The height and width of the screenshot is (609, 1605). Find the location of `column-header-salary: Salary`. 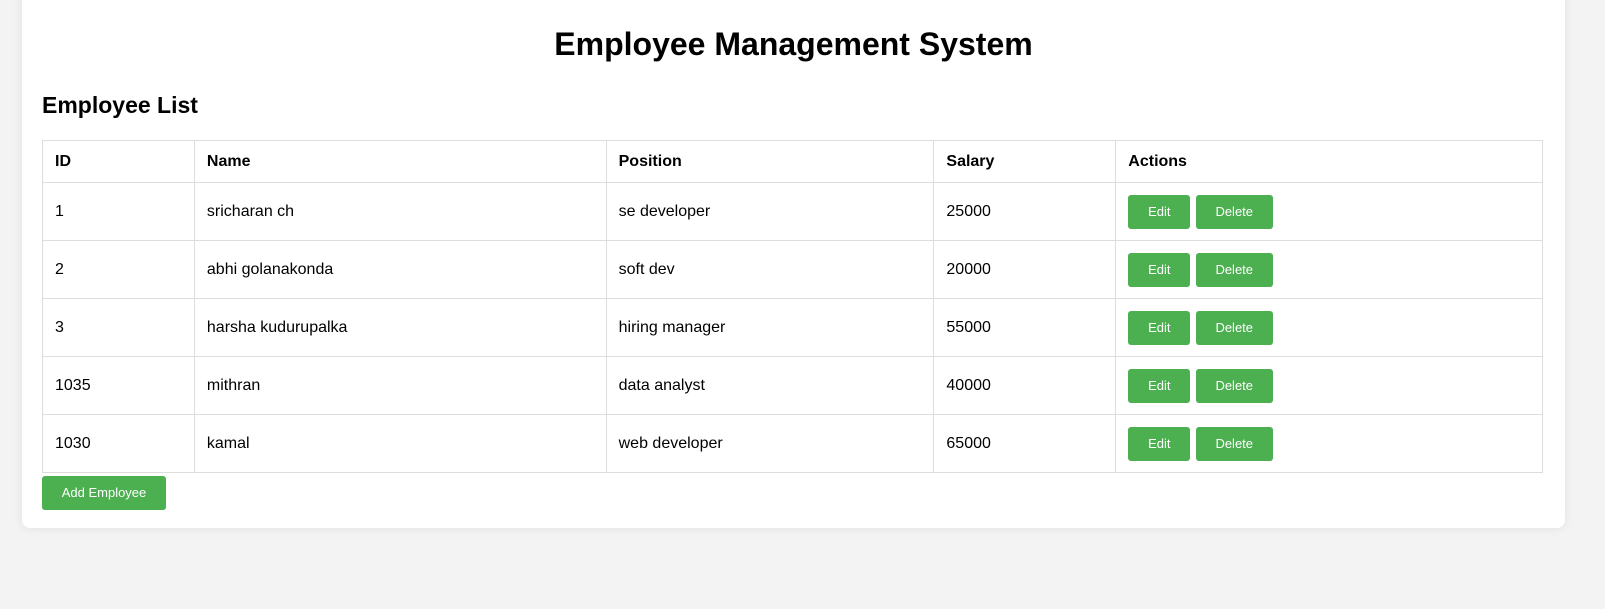

column-header-salary: Salary is located at coordinates (1025, 161).